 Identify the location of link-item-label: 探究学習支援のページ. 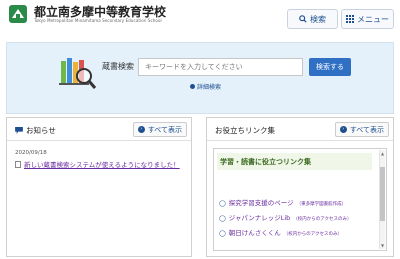
(261, 203).